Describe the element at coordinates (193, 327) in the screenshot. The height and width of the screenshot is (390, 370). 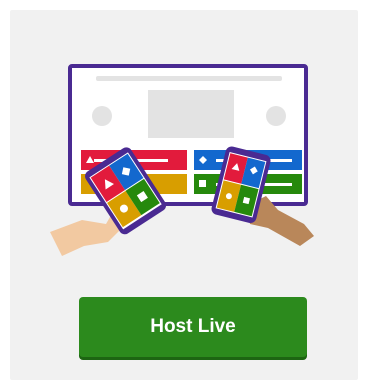
I see `host-live-button: Host Live` at that location.